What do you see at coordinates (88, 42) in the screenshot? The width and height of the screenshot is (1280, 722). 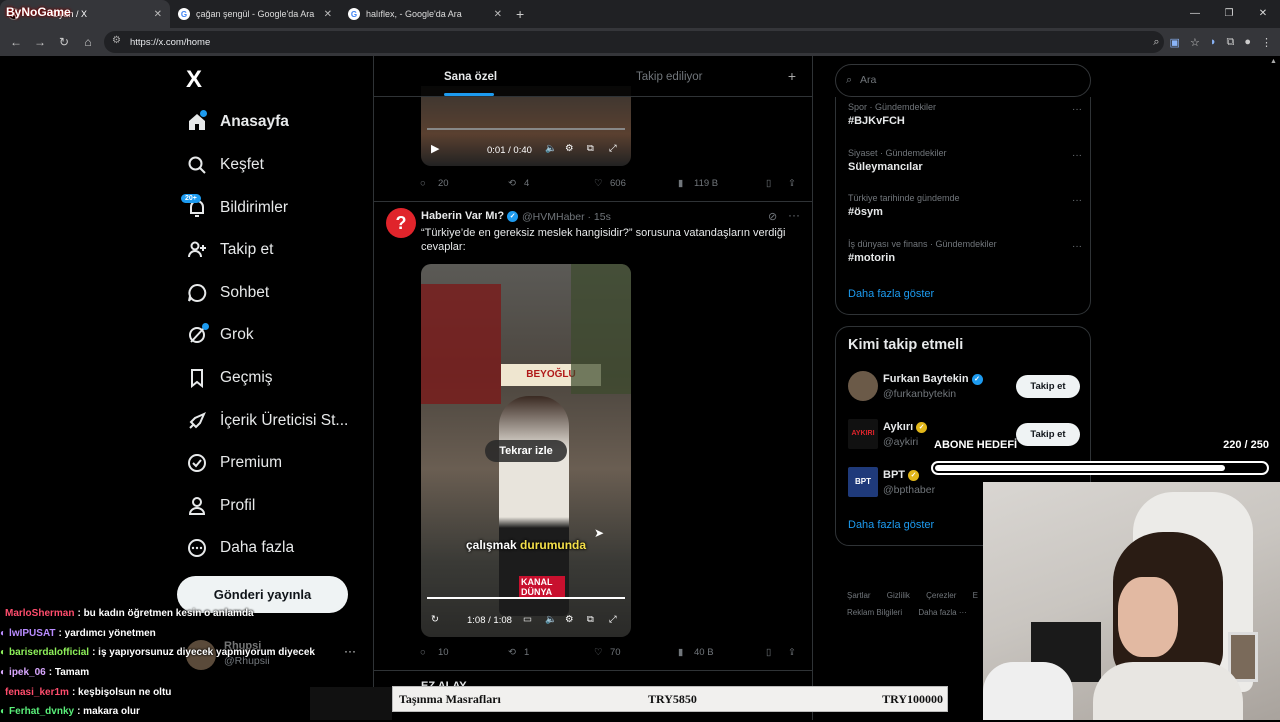 I see `home-button-icon: ⌂` at bounding box center [88, 42].